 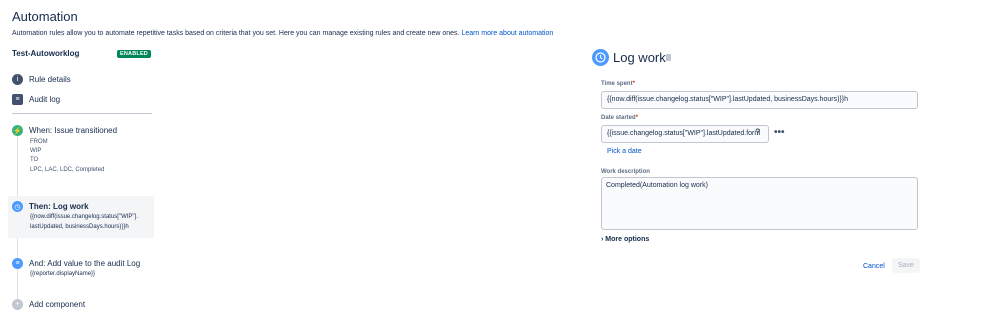 What do you see at coordinates (17, 99) in the screenshot?
I see `list-icon: ≡` at bounding box center [17, 99].